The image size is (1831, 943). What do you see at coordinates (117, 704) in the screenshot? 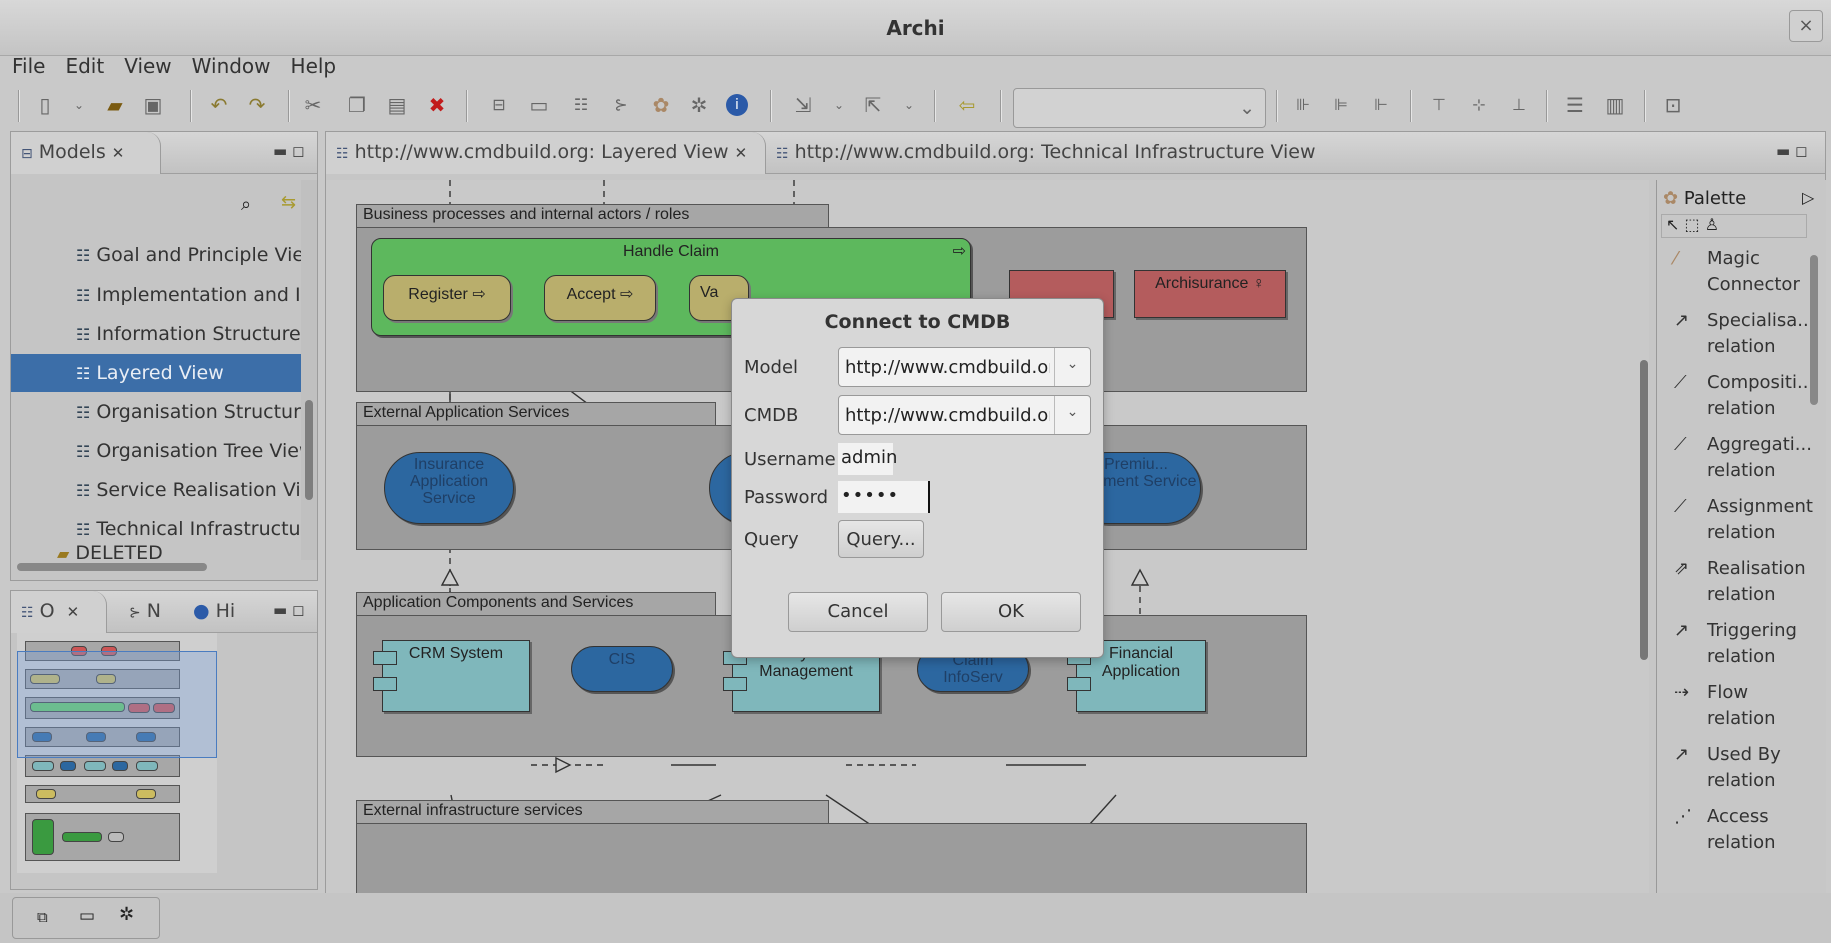
I see `outline-viewport` at bounding box center [117, 704].